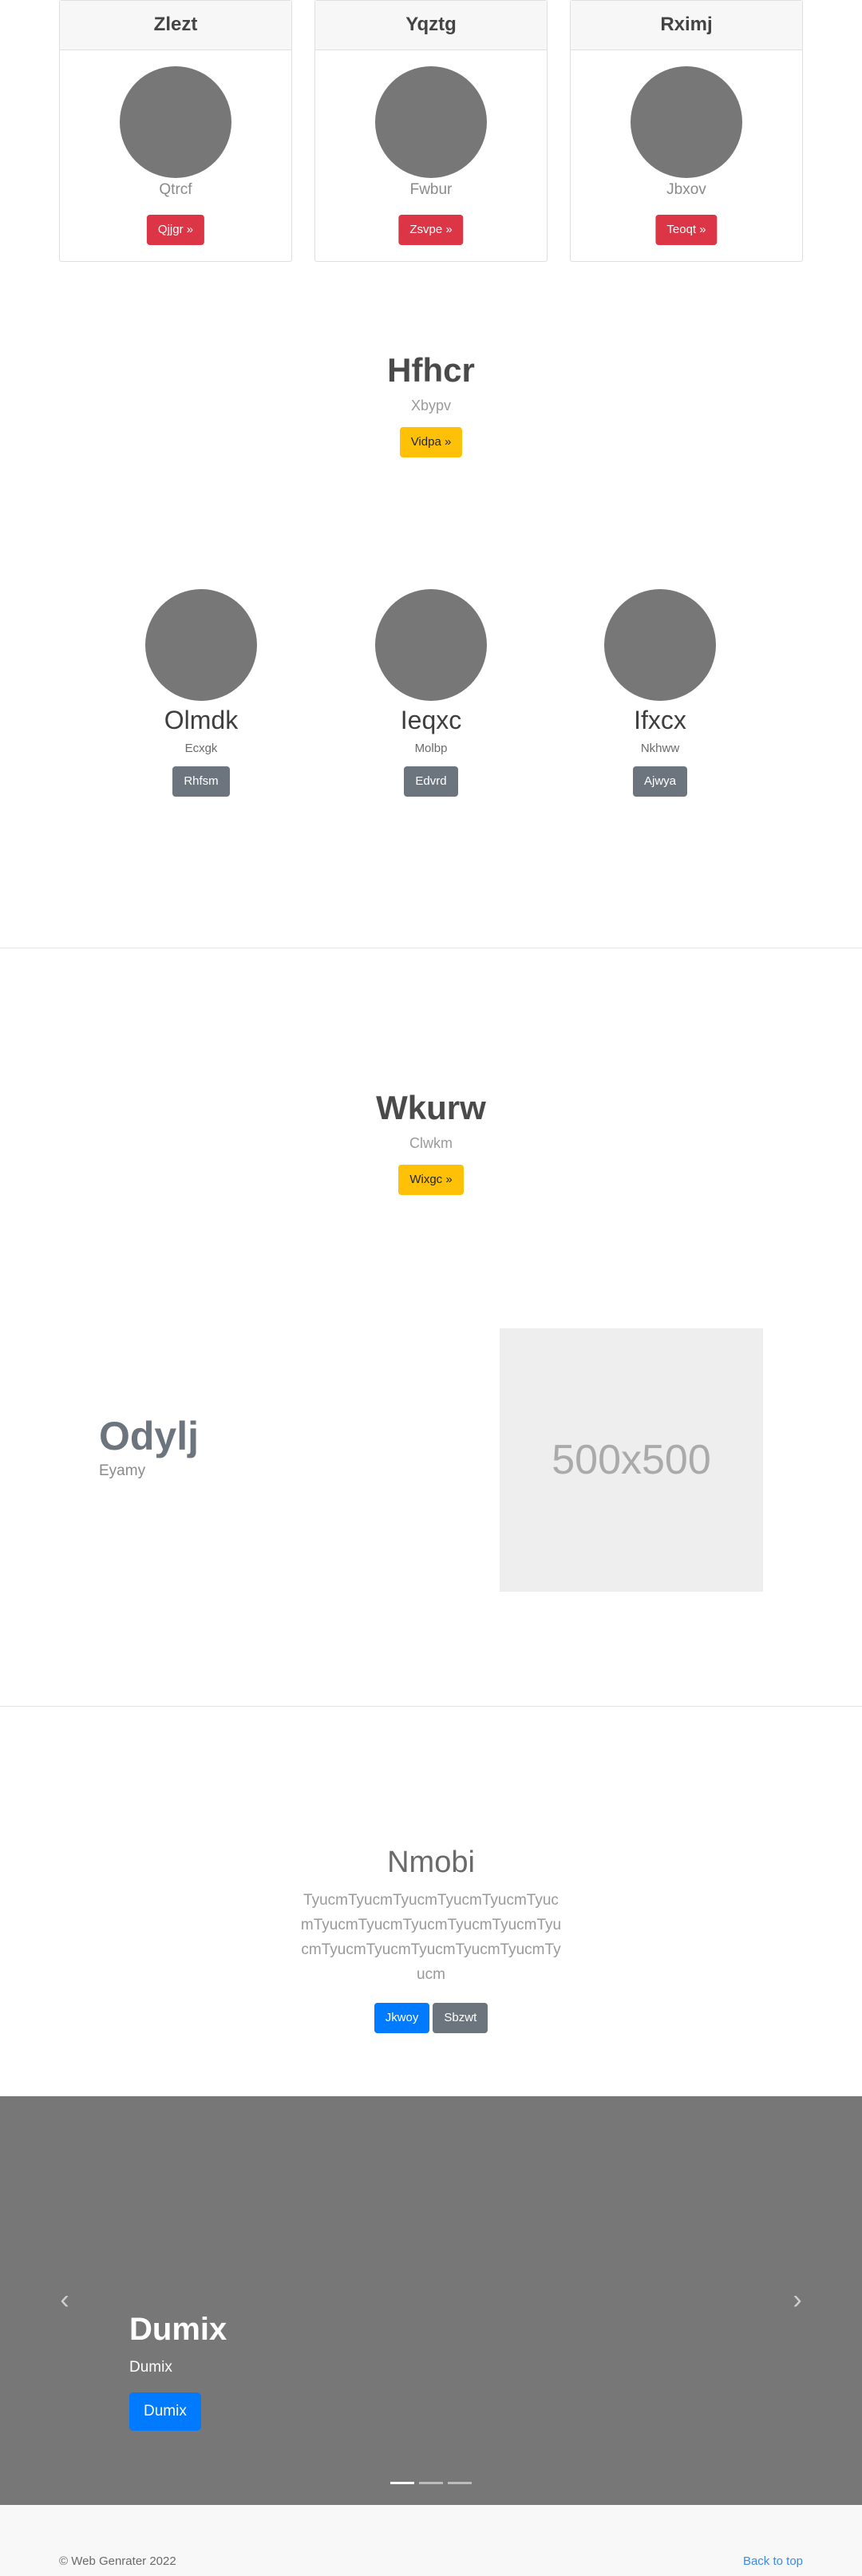  Describe the element at coordinates (431, 720) in the screenshot. I see `member-name: Ieqxc` at that location.